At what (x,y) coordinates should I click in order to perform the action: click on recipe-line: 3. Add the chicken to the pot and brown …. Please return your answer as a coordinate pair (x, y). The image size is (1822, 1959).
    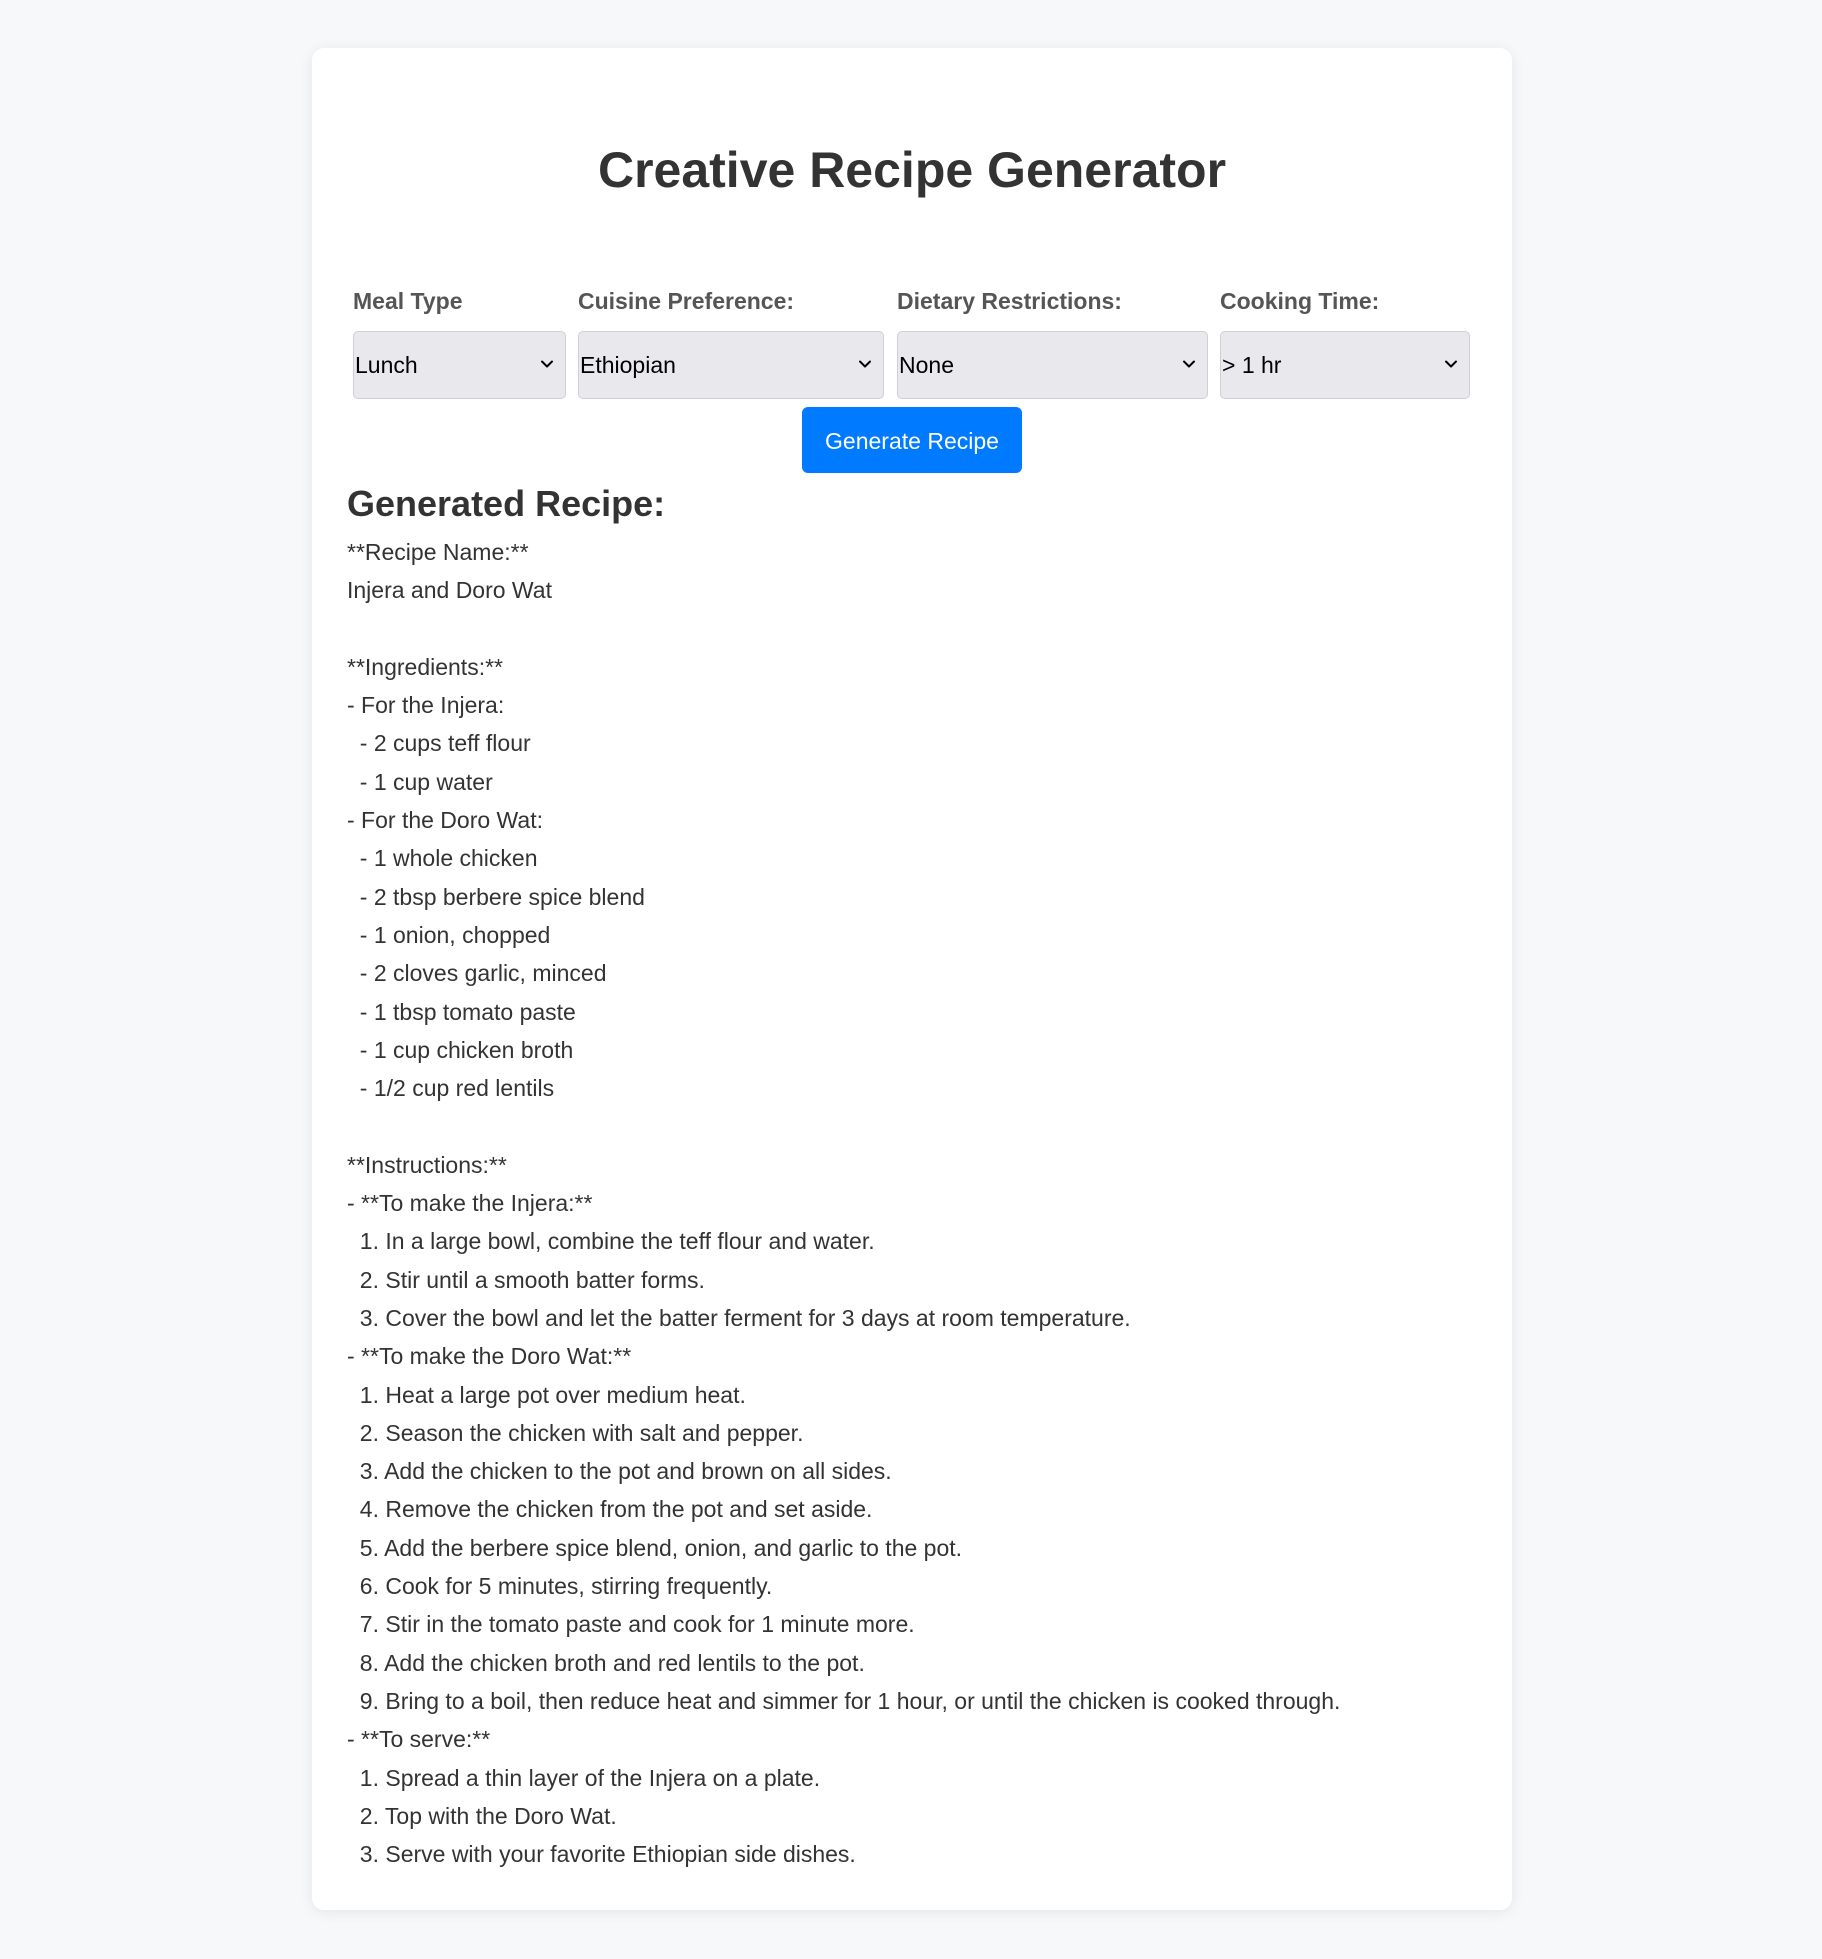
    Looking at the image, I should click on (619, 1471).